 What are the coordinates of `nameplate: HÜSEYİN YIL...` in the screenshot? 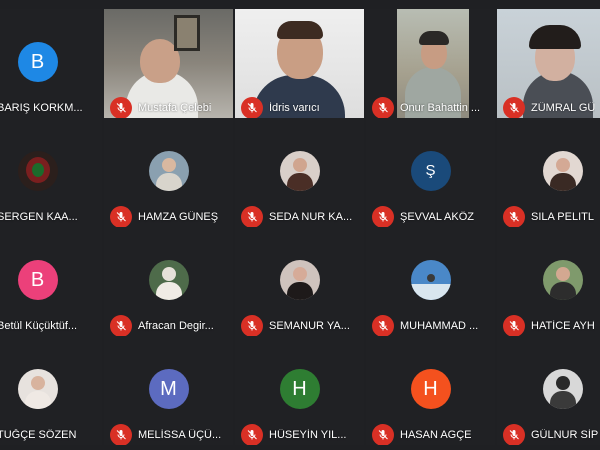 It's located at (299, 434).